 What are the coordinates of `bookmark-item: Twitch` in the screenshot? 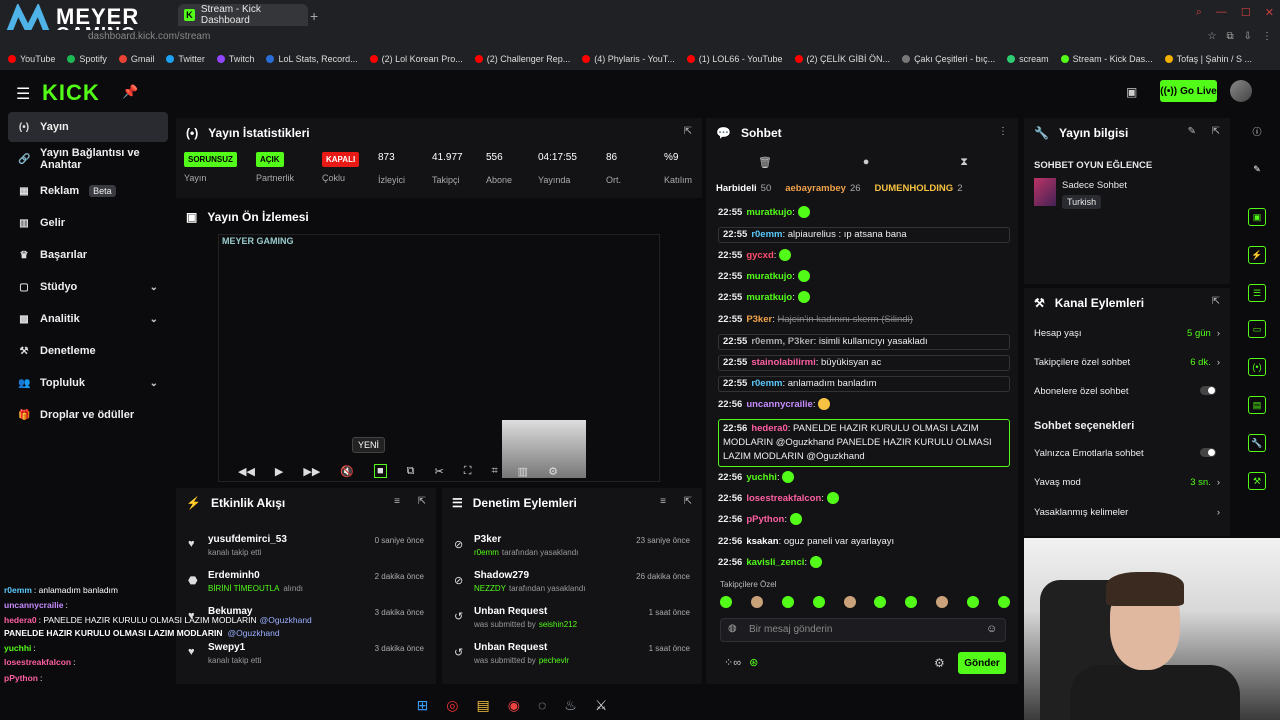 It's located at (235, 59).